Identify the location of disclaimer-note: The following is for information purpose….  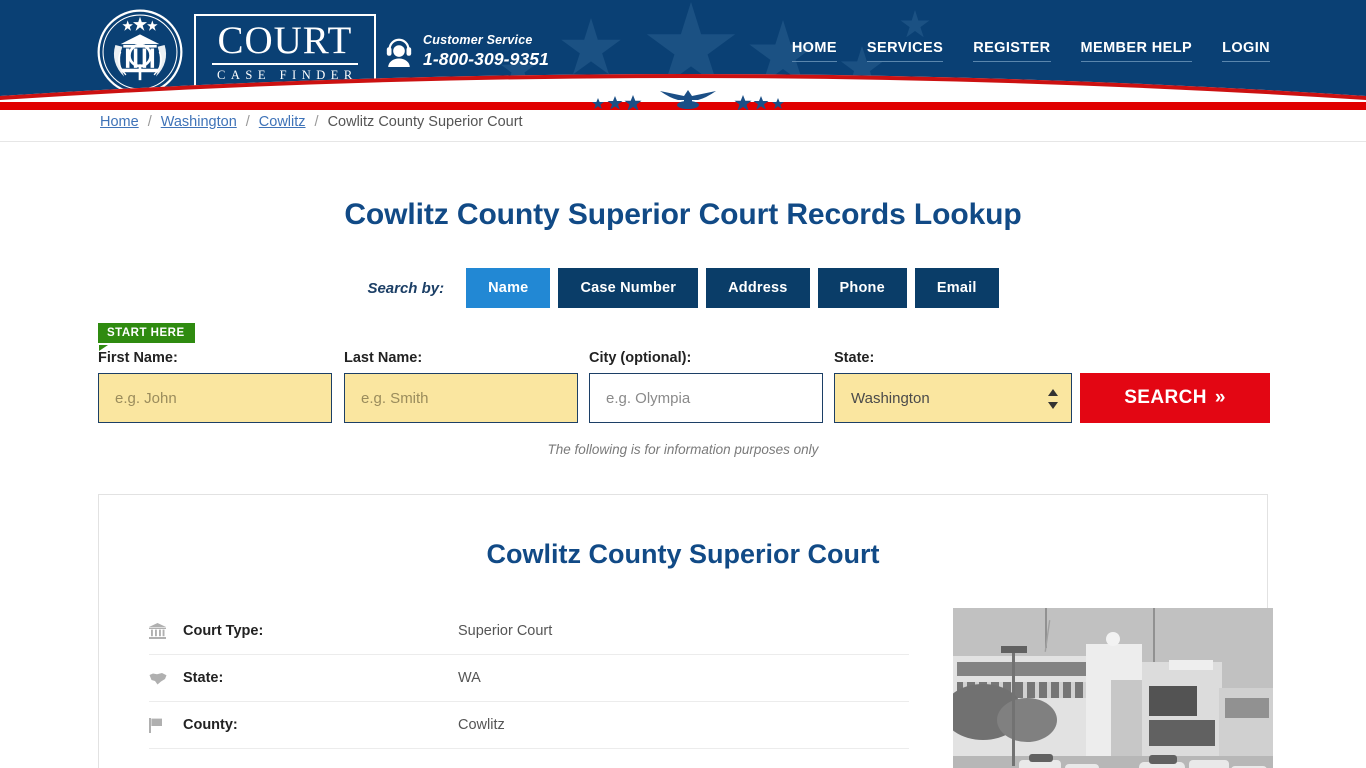
(683, 449).